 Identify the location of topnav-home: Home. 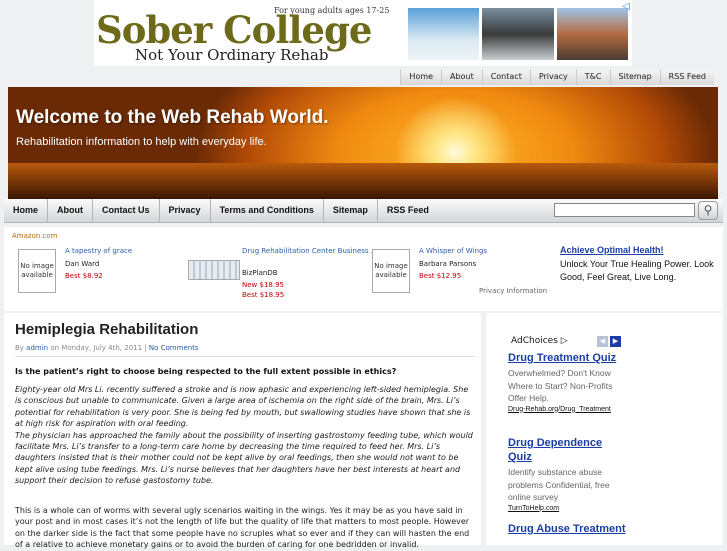
(421, 77).